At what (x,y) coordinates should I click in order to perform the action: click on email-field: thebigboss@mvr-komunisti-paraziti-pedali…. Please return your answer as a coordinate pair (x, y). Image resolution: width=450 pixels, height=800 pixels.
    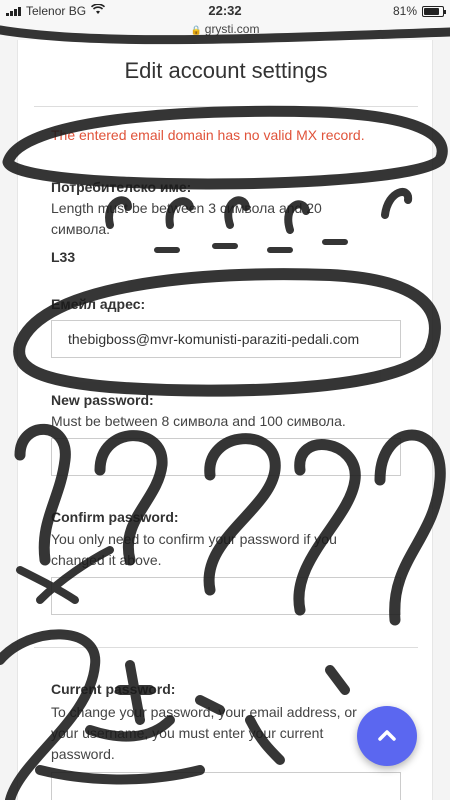
    Looking at the image, I should click on (226, 339).